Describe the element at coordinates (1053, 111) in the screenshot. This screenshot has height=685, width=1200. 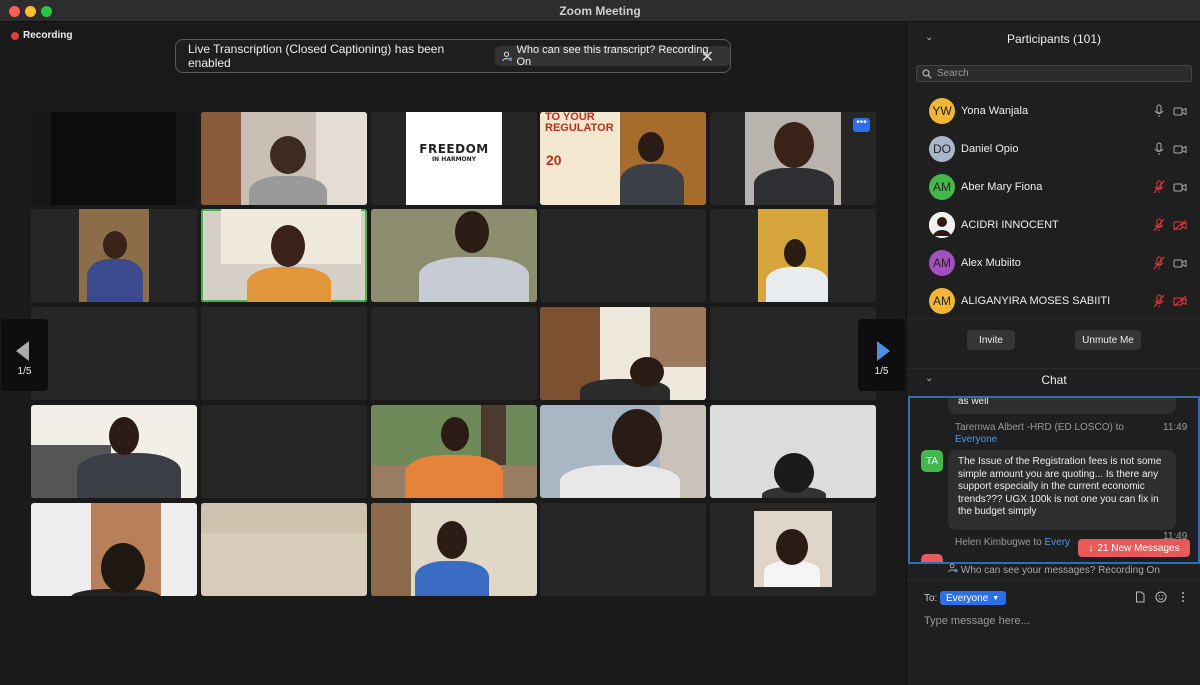
I see `participant-row: YW Yona Wanjala` at that location.